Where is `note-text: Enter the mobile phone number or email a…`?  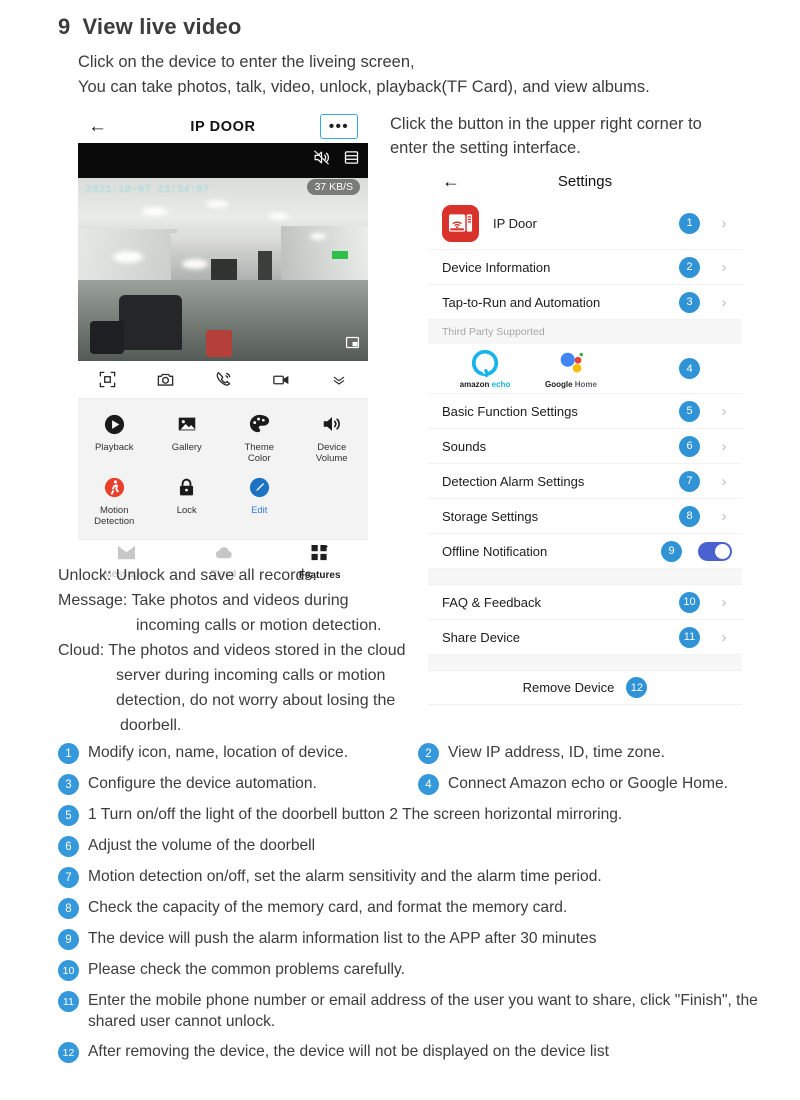
note-text: Enter the mobile phone number or email a… is located at coordinates (423, 1011).